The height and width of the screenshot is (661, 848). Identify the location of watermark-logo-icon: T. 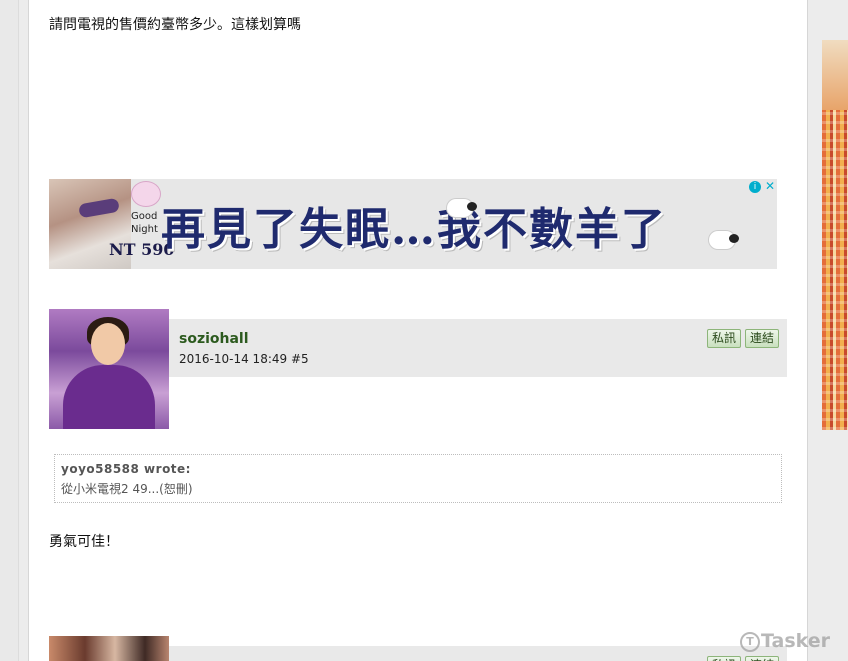
(750, 642).